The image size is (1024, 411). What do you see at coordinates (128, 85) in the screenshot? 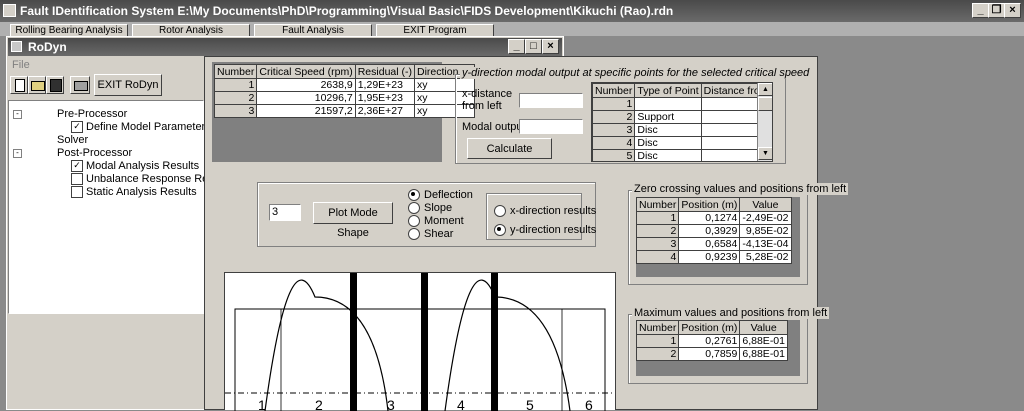
I see `exit-rodyn-button: EXIT RoDyn` at bounding box center [128, 85].